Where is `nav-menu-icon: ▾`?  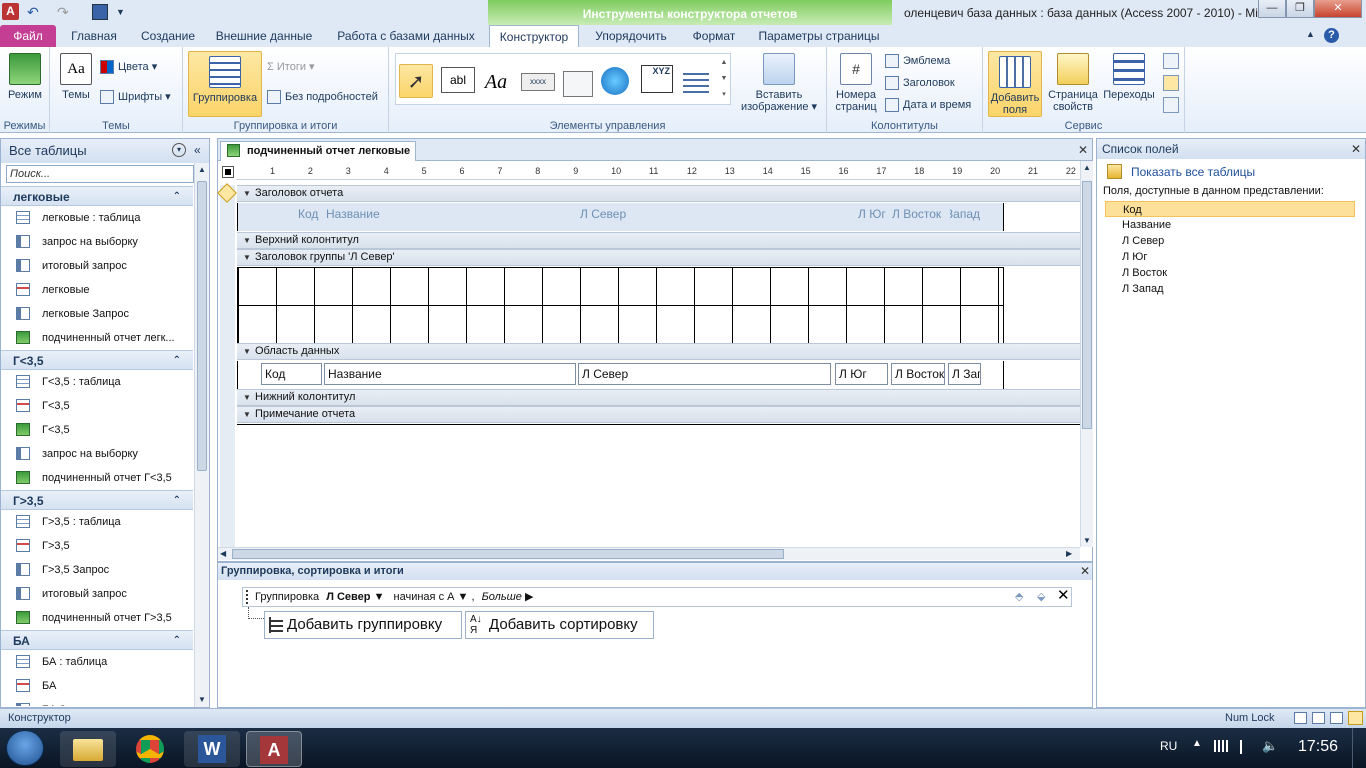
nav-menu-icon: ▾ is located at coordinates (179, 150).